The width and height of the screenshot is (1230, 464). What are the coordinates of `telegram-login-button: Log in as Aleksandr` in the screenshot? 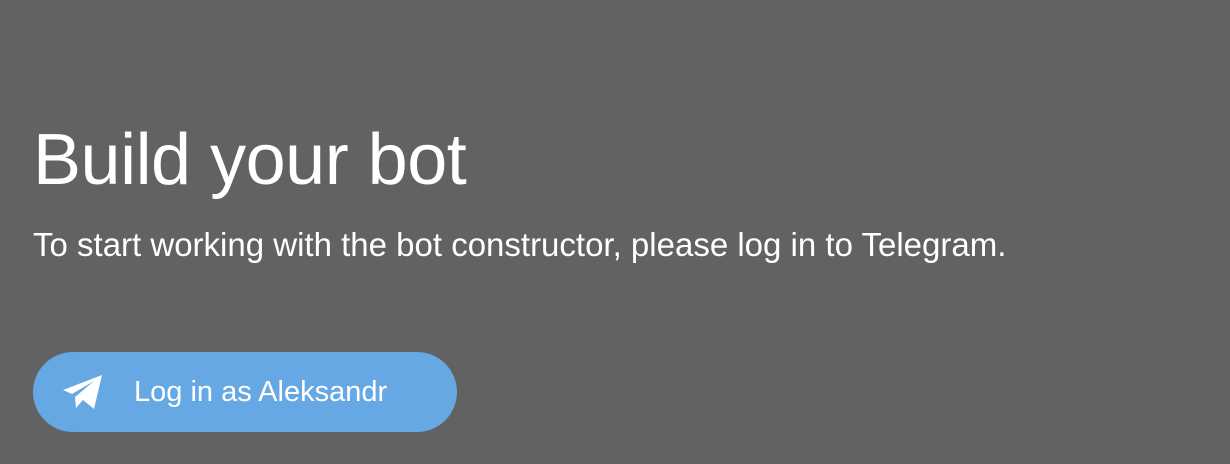 It's located at (245, 392).